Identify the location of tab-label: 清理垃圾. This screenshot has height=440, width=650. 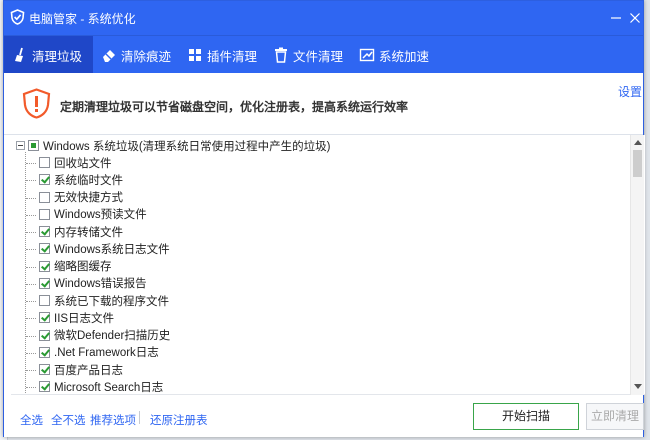
(57, 56).